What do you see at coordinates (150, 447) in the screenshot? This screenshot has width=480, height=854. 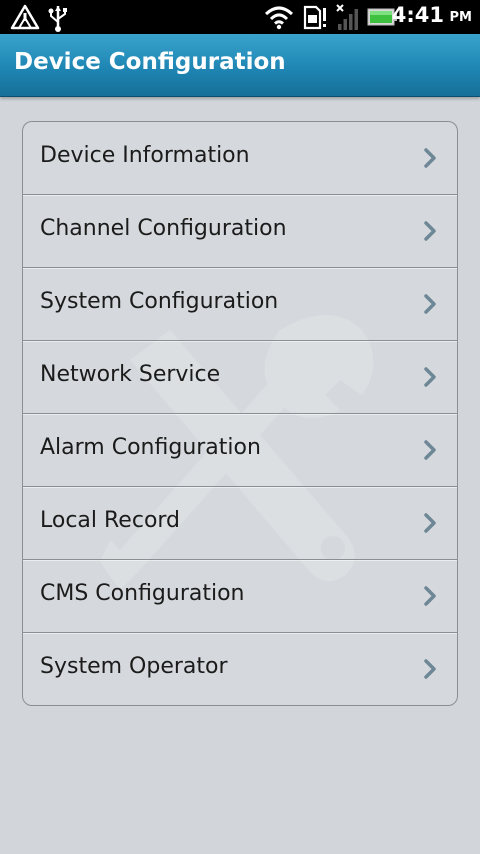 I see `menu-item-label: Alarm Configuration` at bounding box center [150, 447].